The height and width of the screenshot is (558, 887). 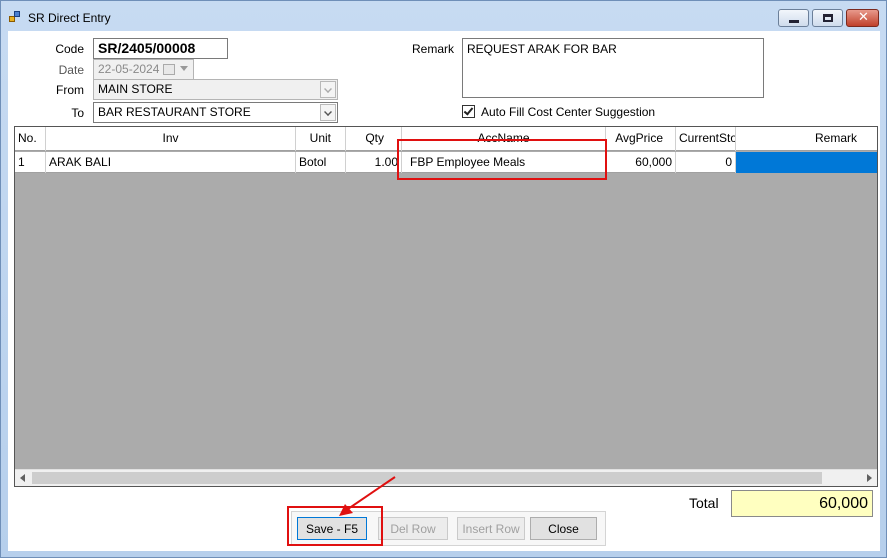 What do you see at coordinates (432, 49) in the screenshot?
I see `remark-label: Remark` at bounding box center [432, 49].